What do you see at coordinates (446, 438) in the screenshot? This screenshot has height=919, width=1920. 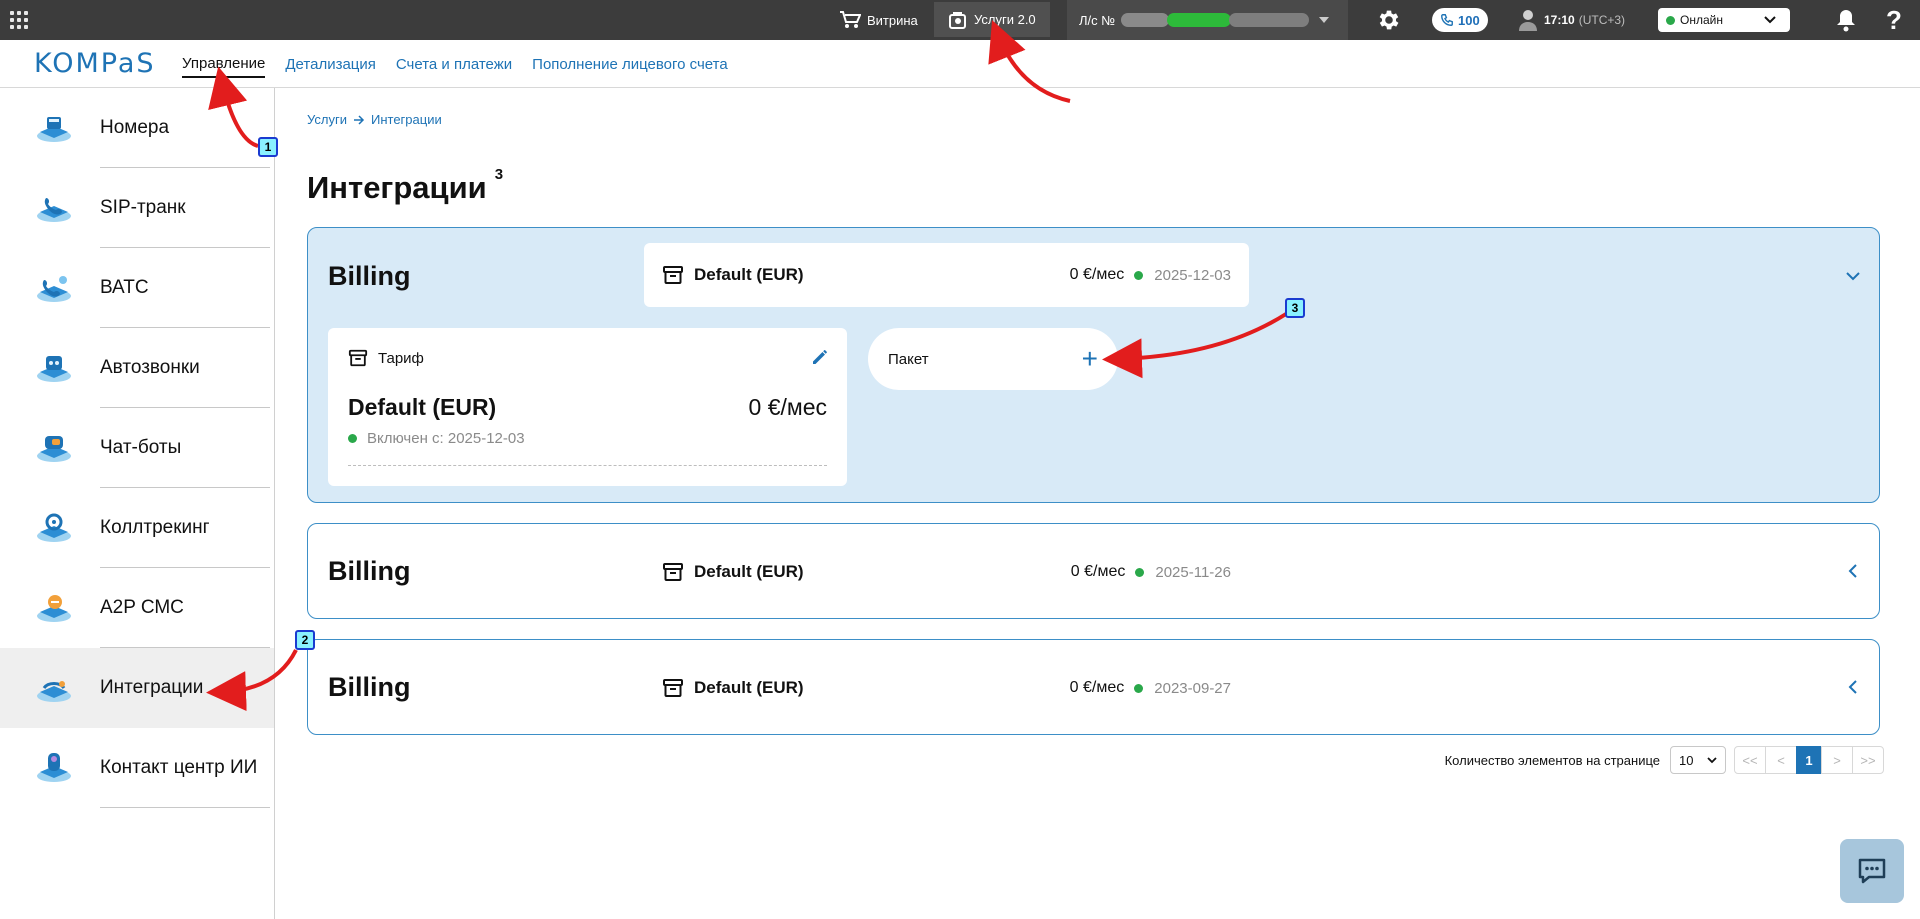 I see `tariff-since-text: Включен с: 2025-12-03` at bounding box center [446, 438].